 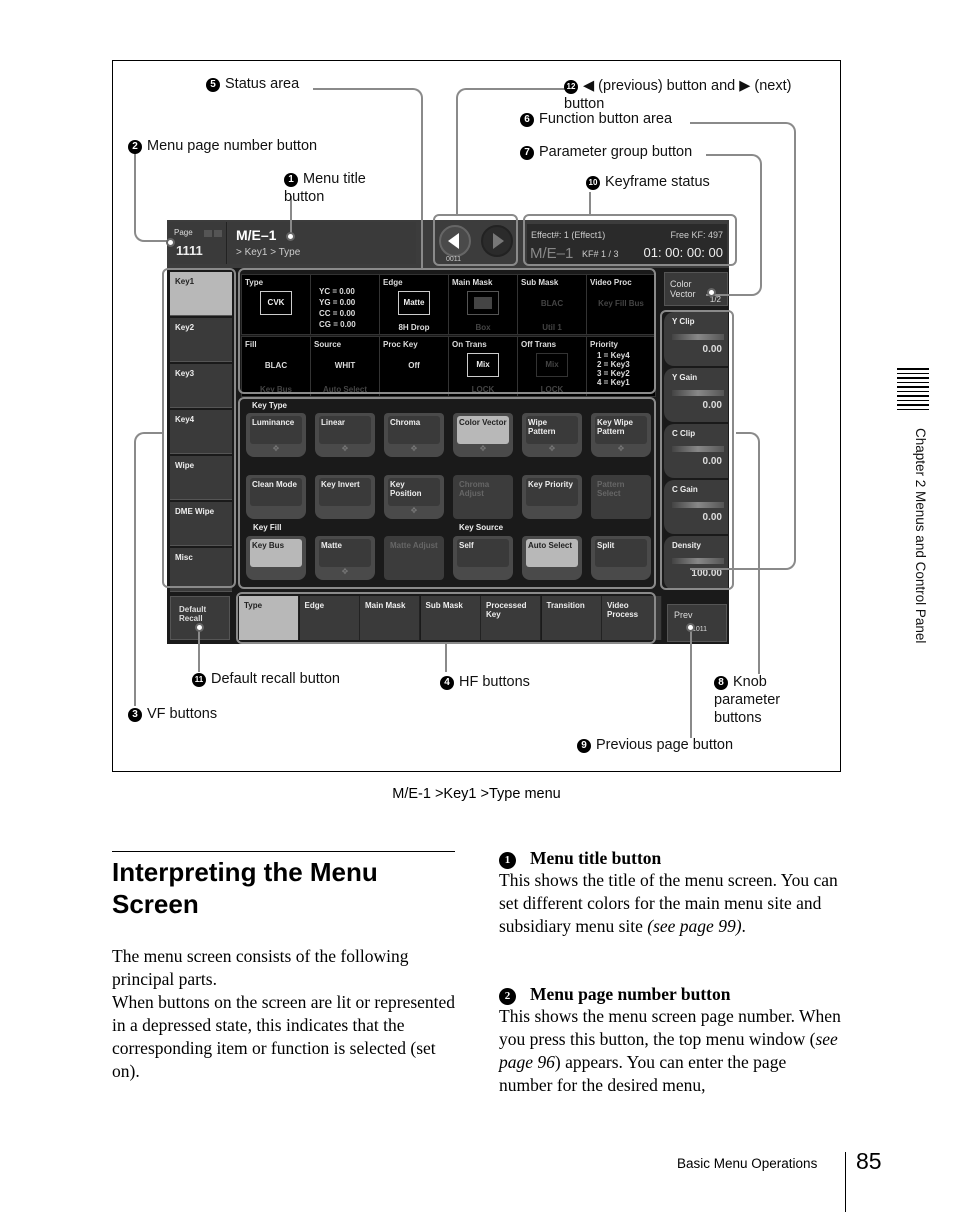 I want to click on callout-page-number: 2 Menu page number button, so click(x=222, y=146).